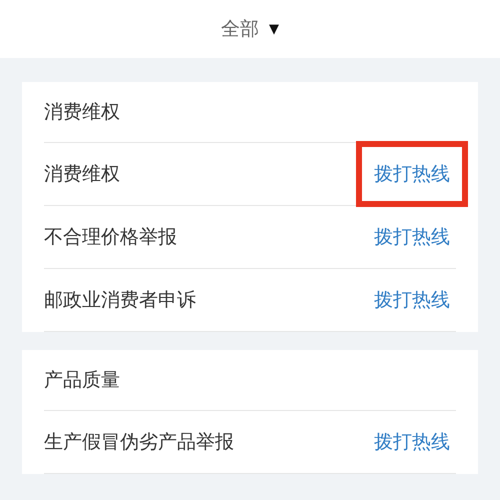 Image resolution: width=500 pixels, height=500 pixels. Describe the element at coordinates (139, 442) in the screenshot. I see `service-name: 生产假冒伪劣产品举报` at that location.